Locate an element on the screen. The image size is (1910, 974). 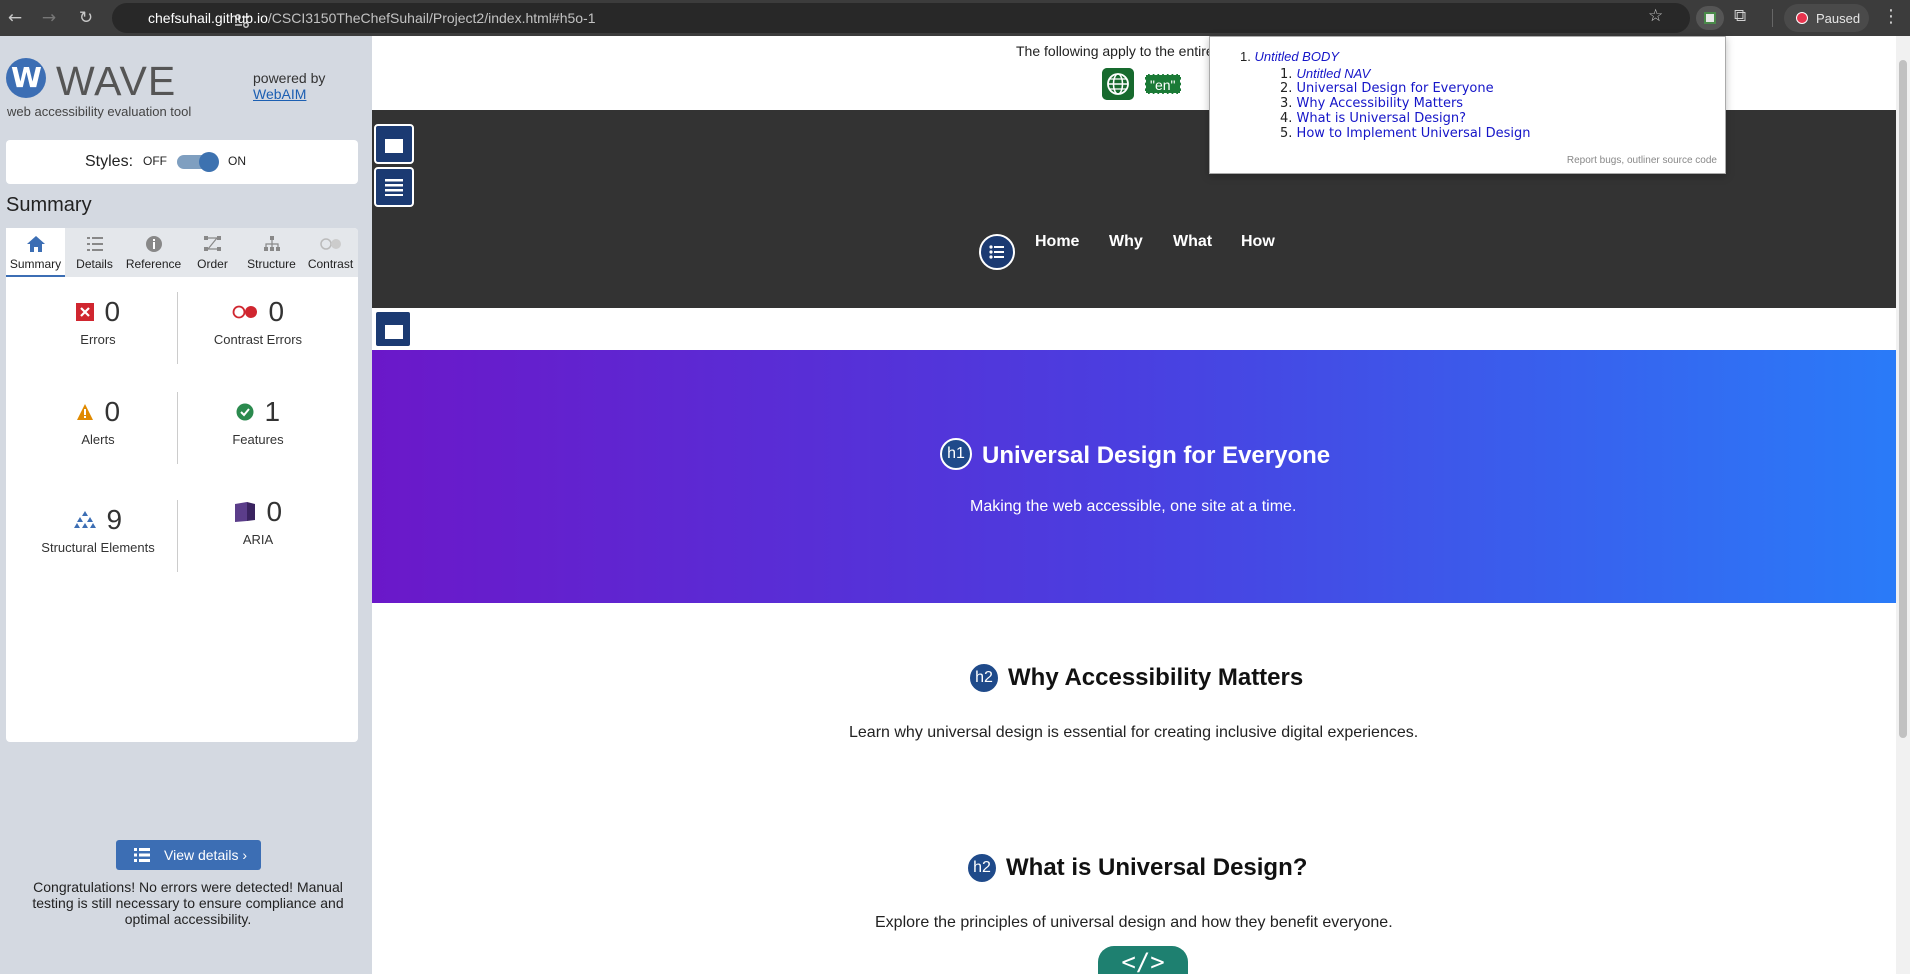
stat-value: 9 is located at coordinates (114, 519).